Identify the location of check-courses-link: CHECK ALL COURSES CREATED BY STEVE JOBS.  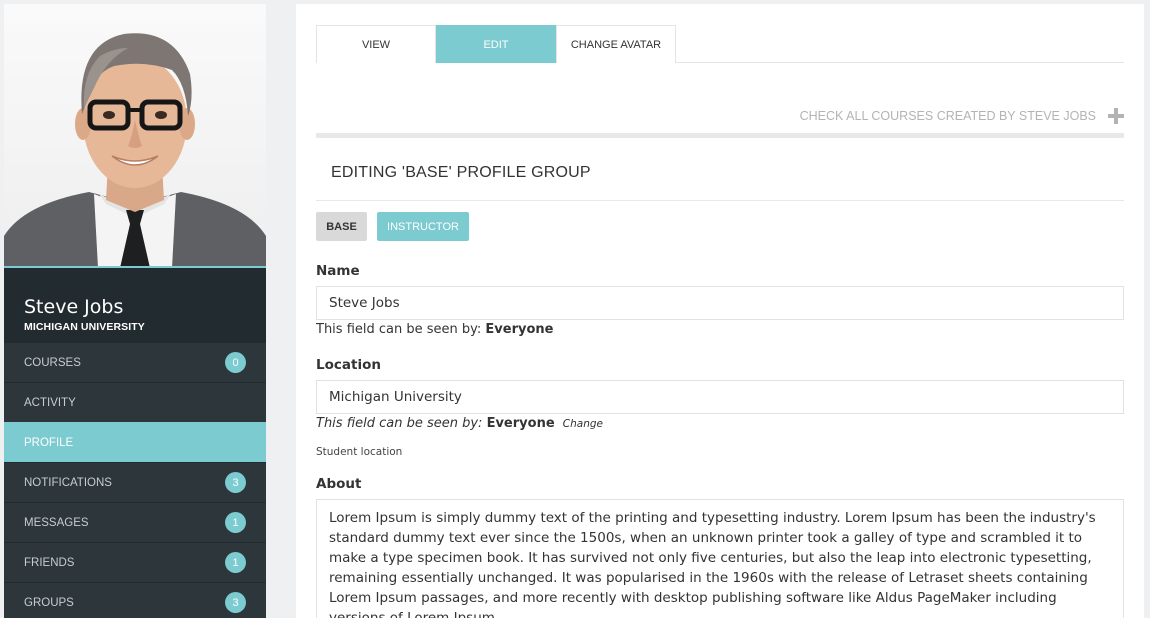
(962, 116).